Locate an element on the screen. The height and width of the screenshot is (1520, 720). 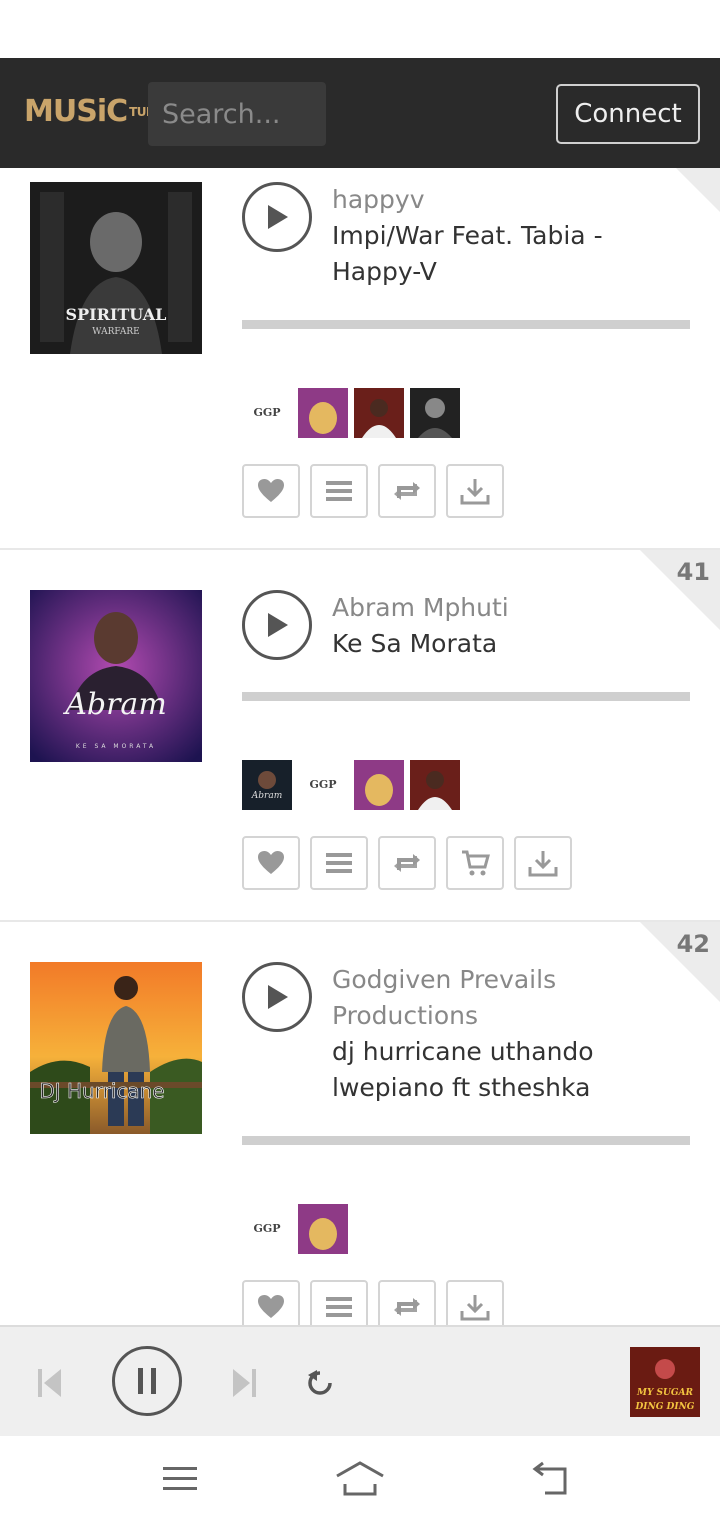
track-title: Impi/War Feat. Tabia - Happy-V is located at coordinates (502, 254).